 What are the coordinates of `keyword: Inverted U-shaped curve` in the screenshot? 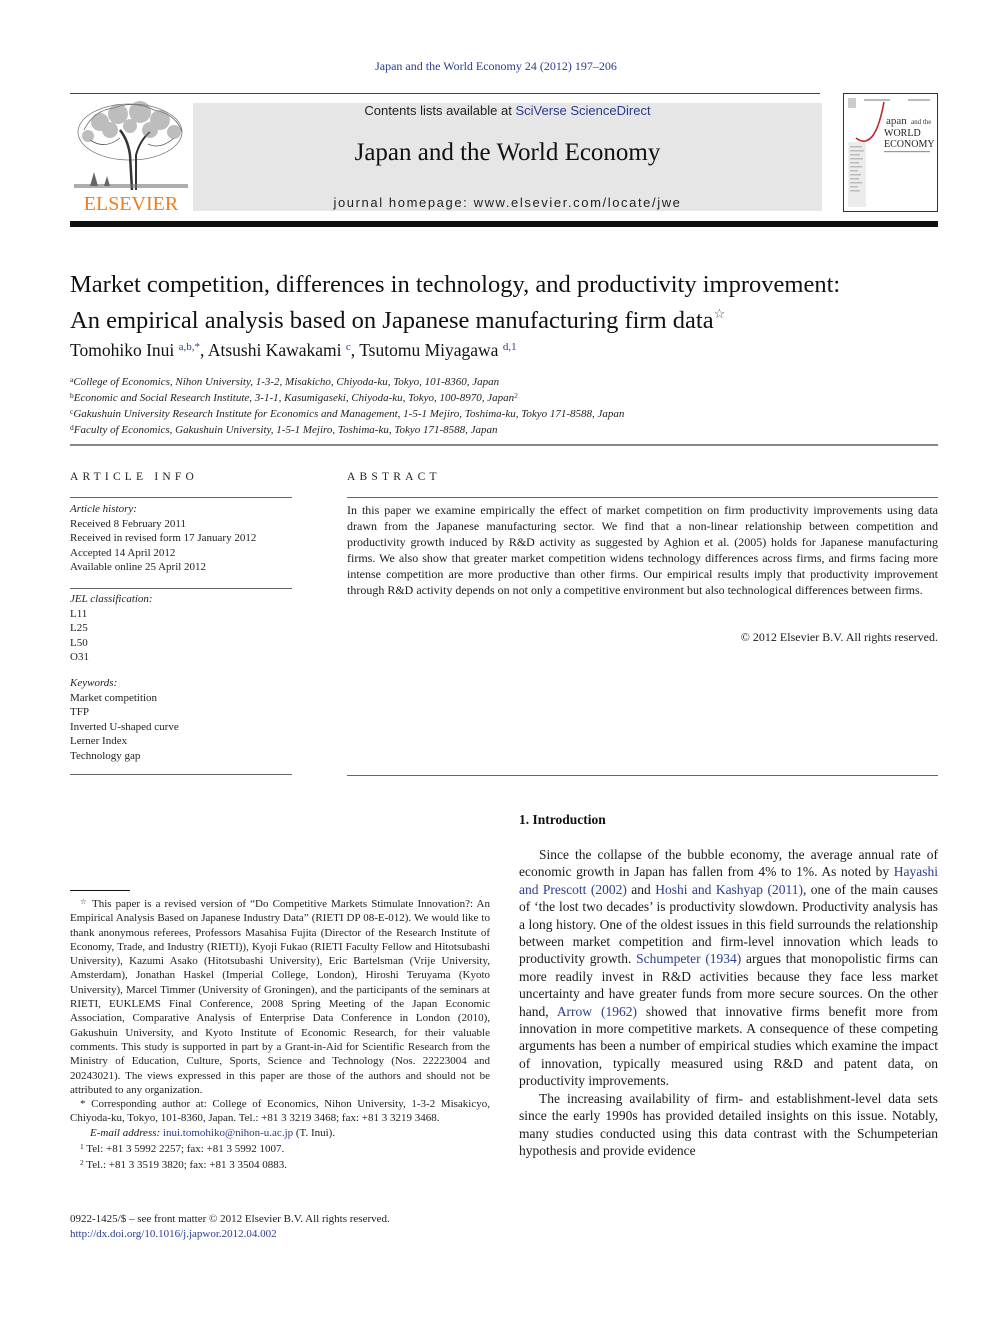 It's located at (124, 726).